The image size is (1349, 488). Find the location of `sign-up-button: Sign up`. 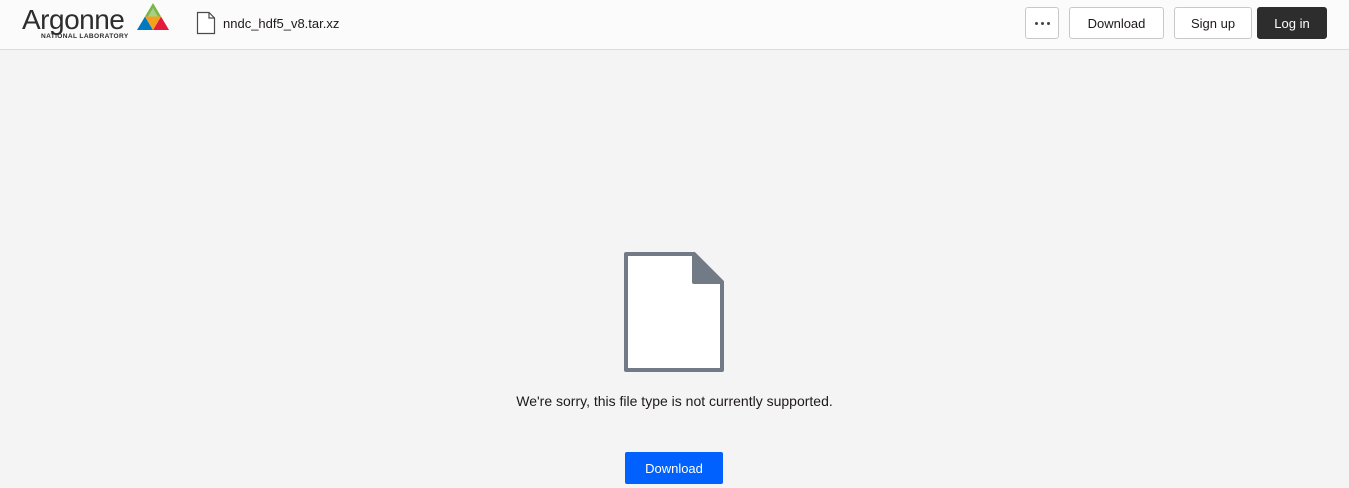

sign-up-button: Sign up is located at coordinates (1213, 23).